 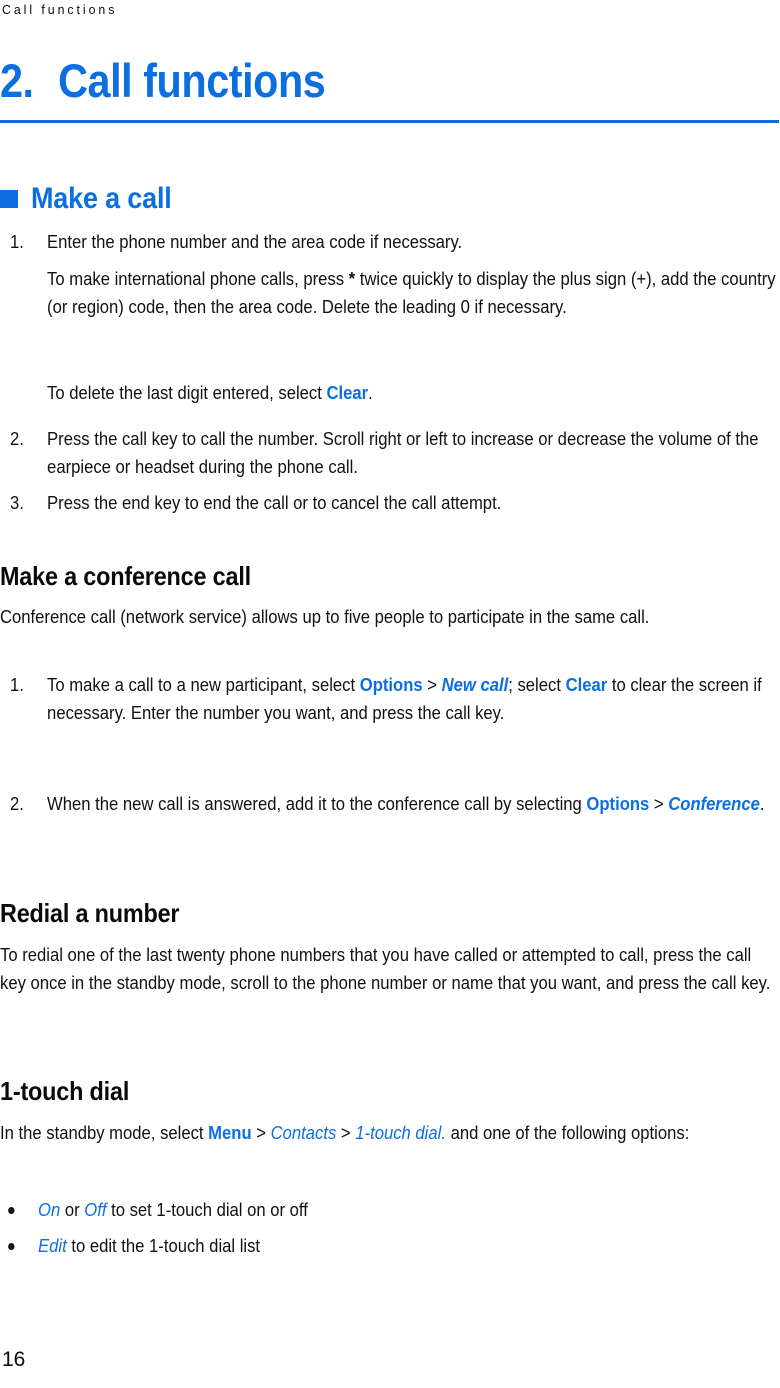 What do you see at coordinates (49, 1209) in the screenshot?
I see `ui-label-on: On` at bounding box center [49, 1209].